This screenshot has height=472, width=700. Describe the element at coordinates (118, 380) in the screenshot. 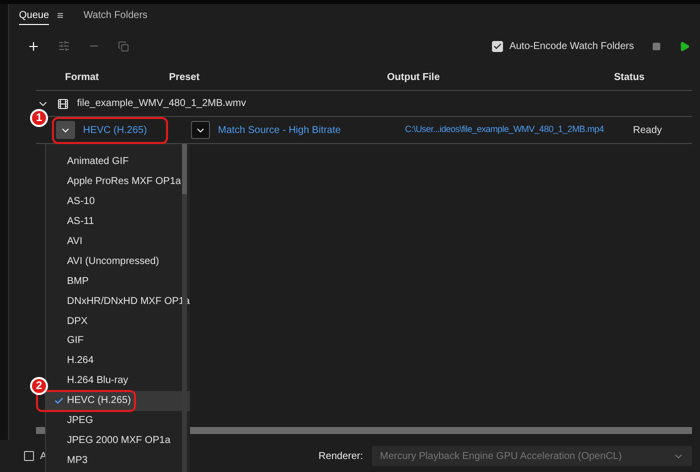

I see `menu-item: H.264 Blu-ray` at that location.